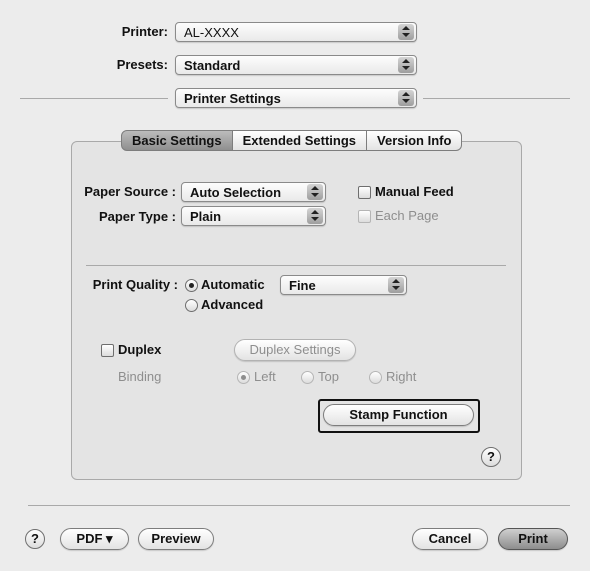 The width and height of the screenshot is (590, 571). I want to click on binding-top-radio, so click(307, 377).